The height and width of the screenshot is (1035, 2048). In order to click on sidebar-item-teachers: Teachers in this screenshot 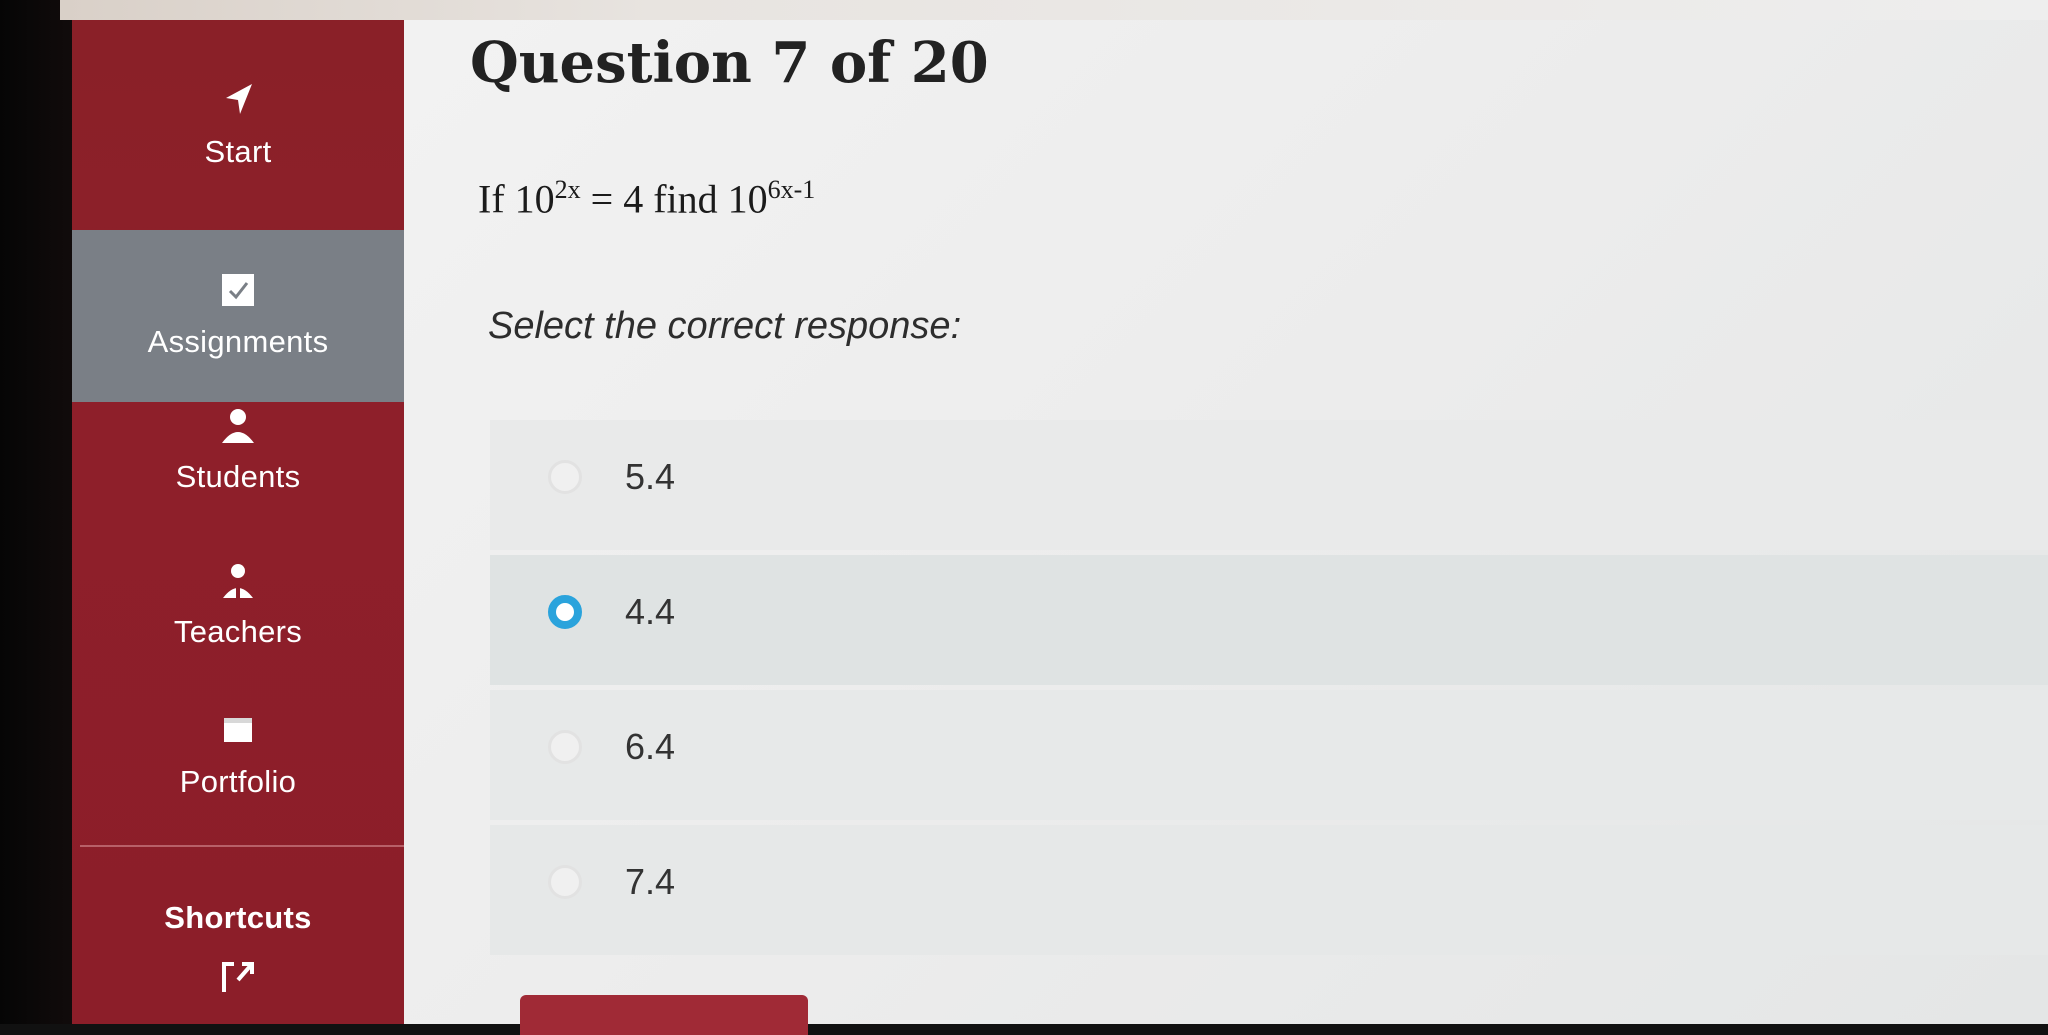, I will do `click(238, 635)`.